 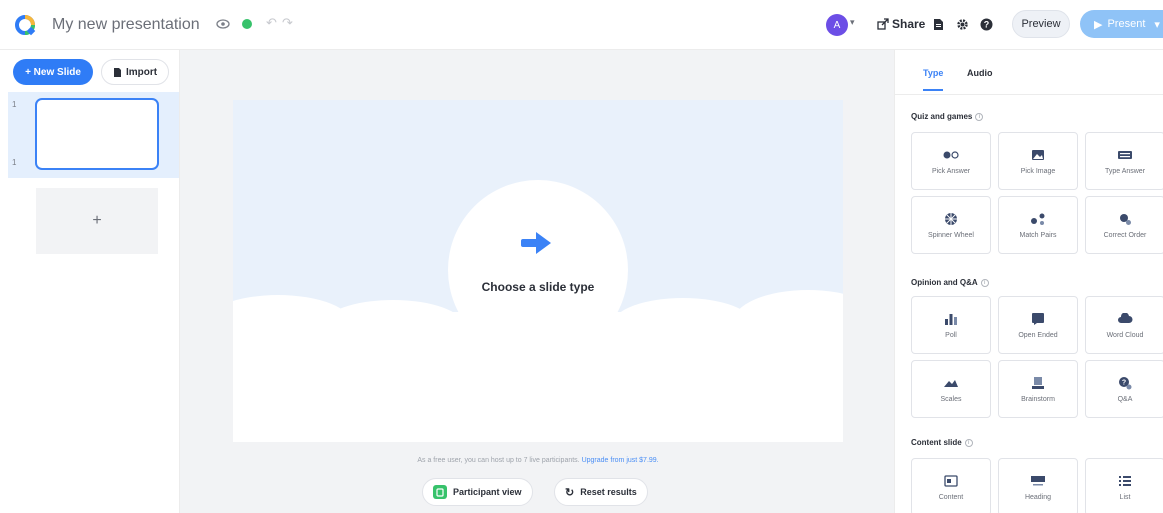 I want to click on qa-icon: ?, so click(x=1125, y=383).